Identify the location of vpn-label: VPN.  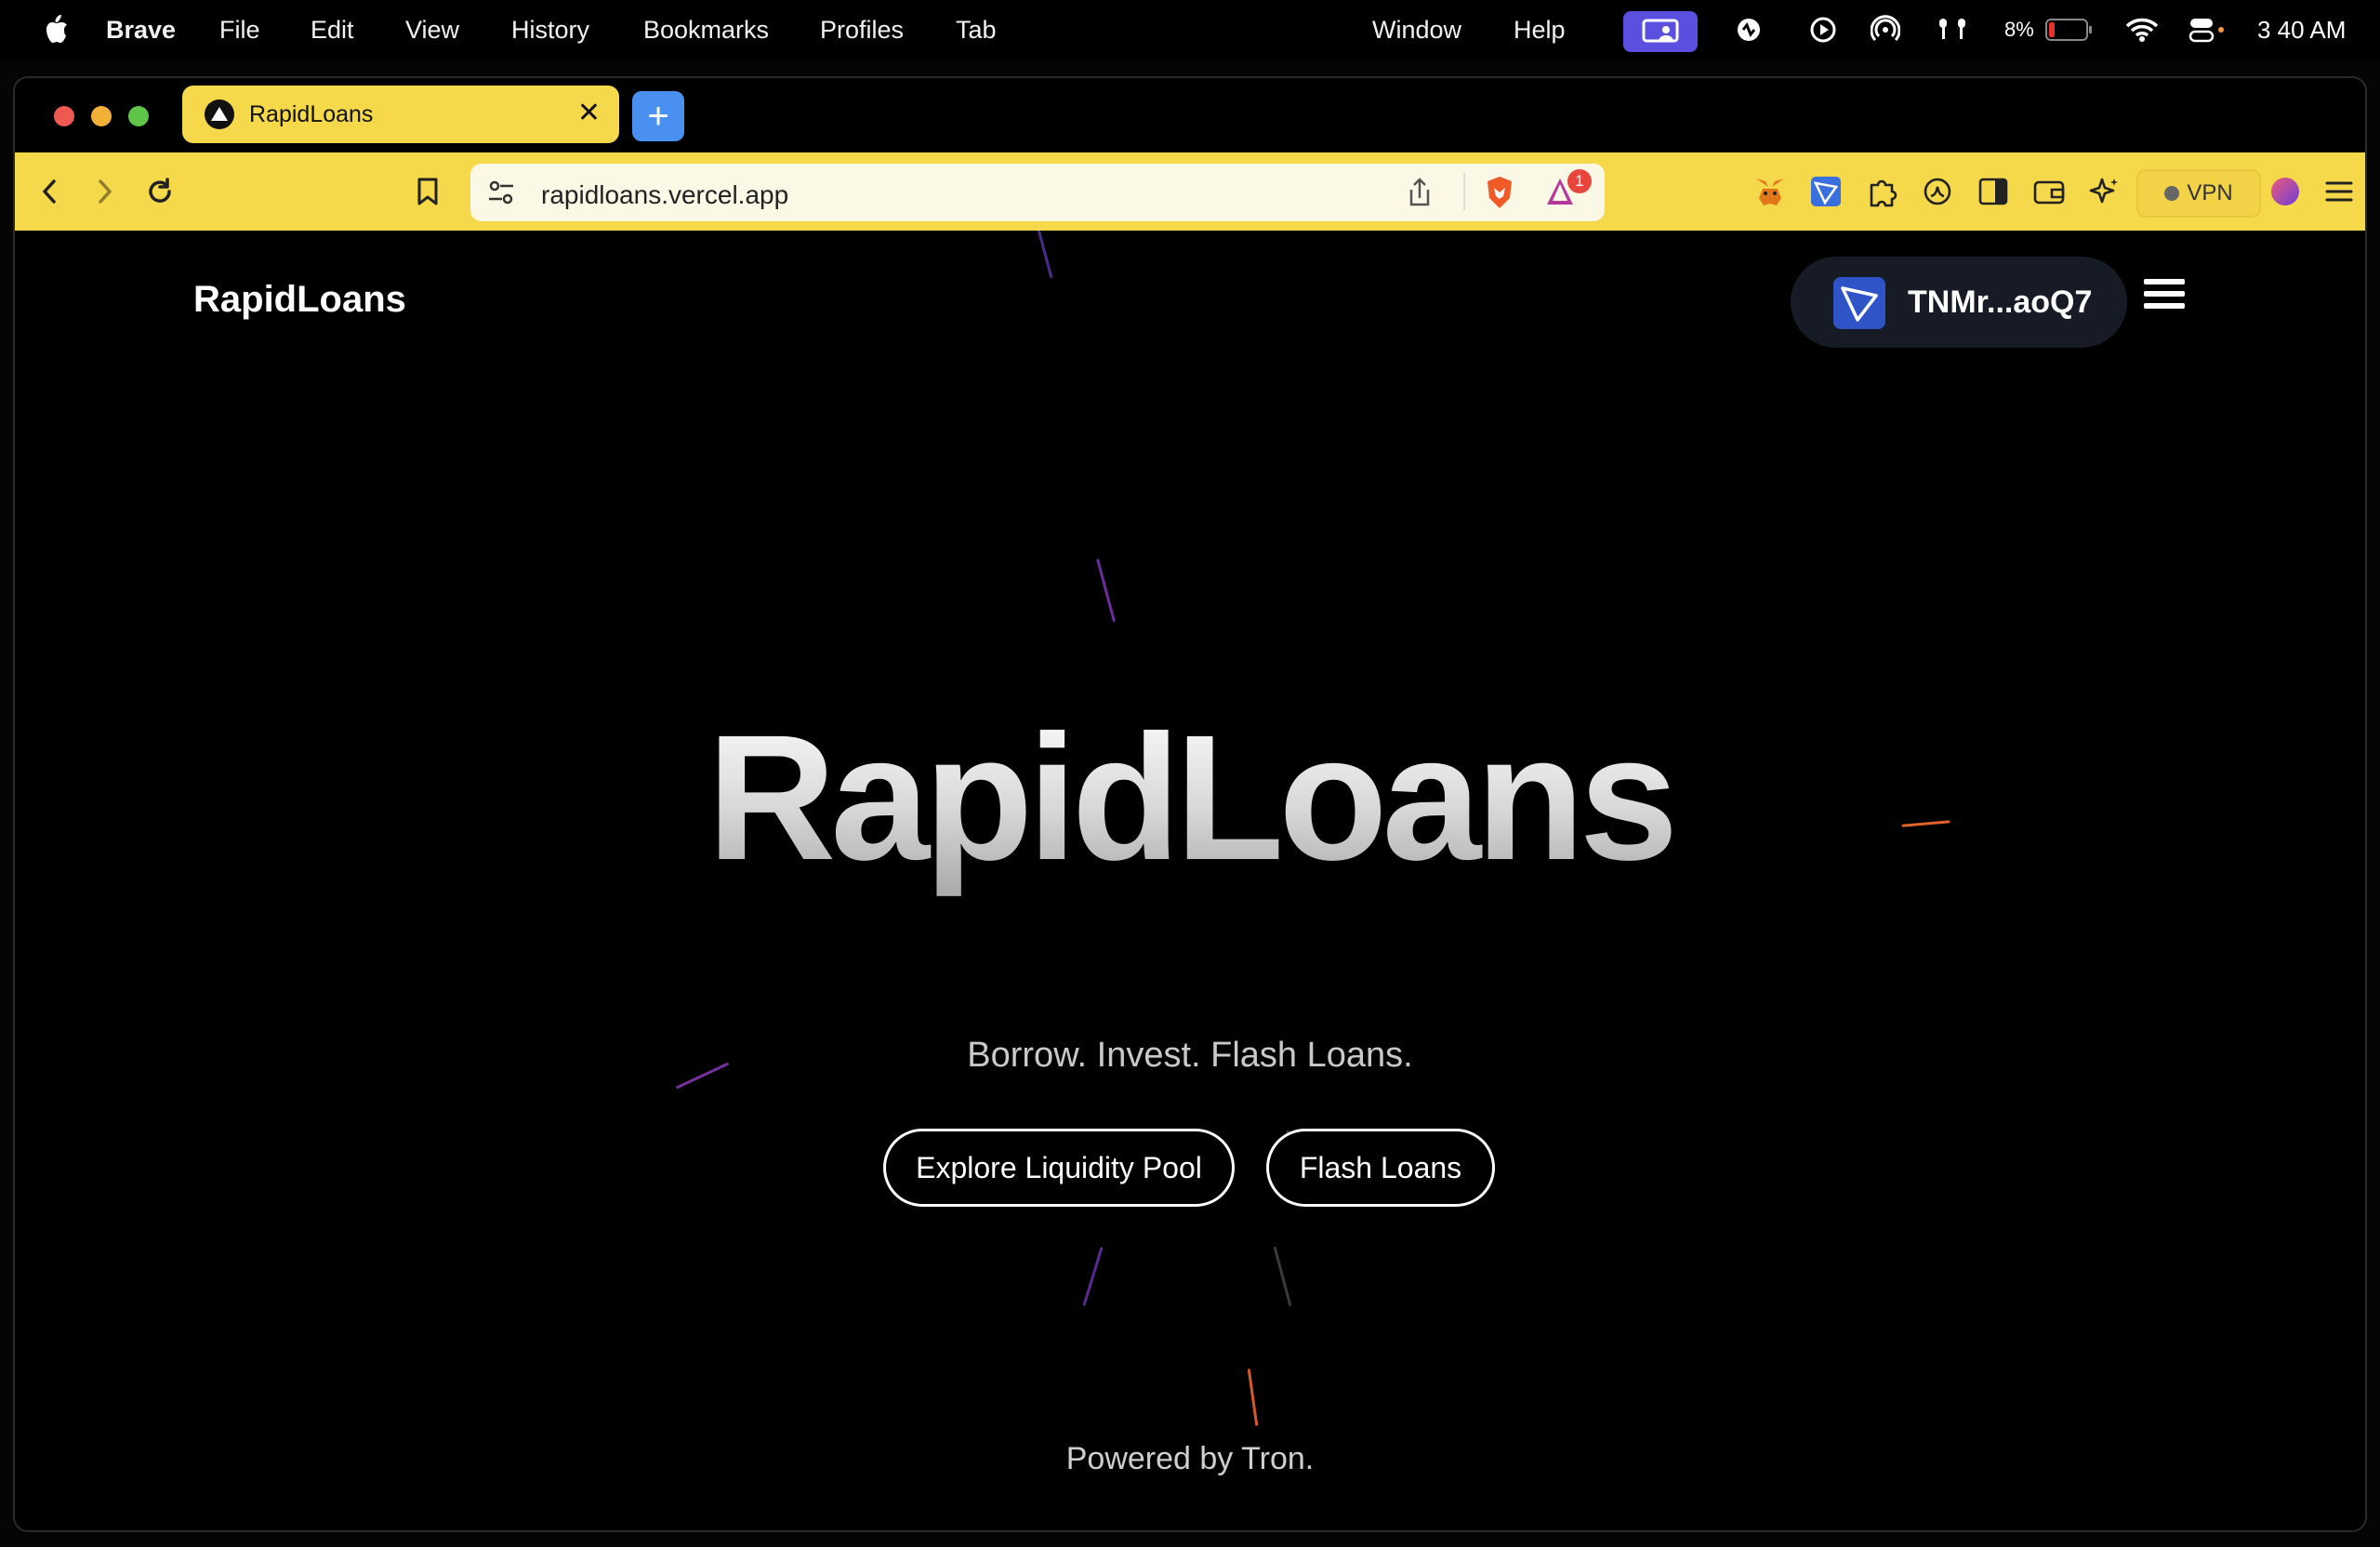
(2210, 192).